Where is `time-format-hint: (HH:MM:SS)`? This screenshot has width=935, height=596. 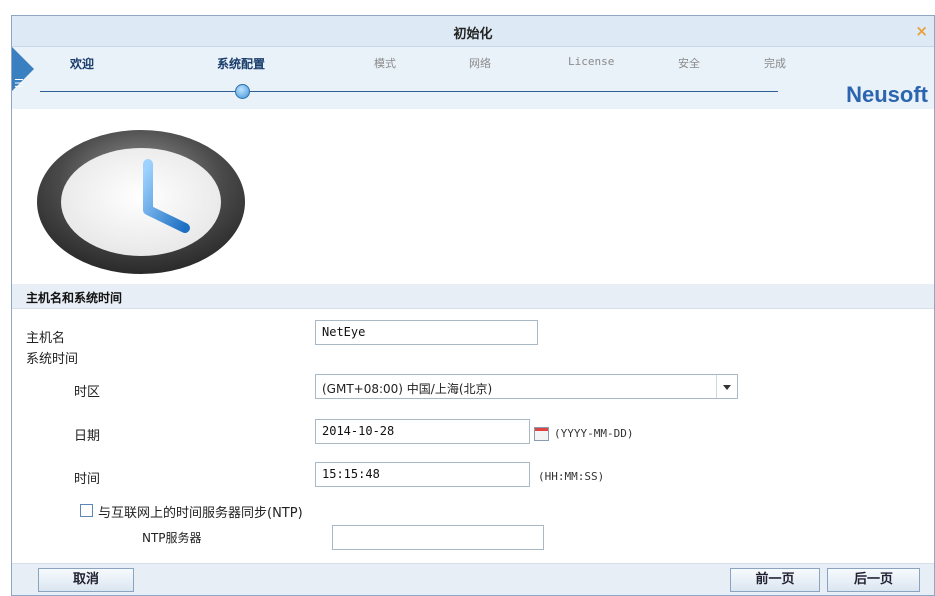 time-format-hint: (HH:MM:SS) is located at coordinates (571, 476).